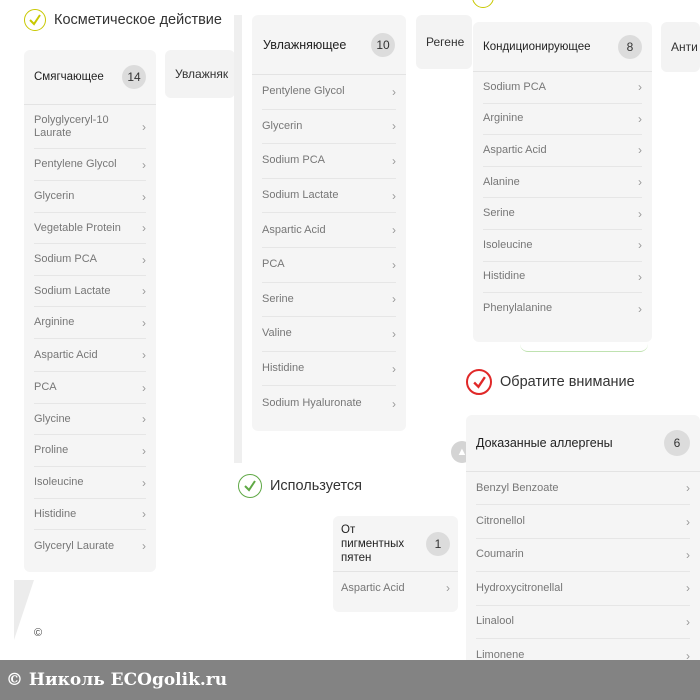 The height and width of the screenshot is (700, 700). Describe the element at coordinates (90, 546) in the screenshot. I see `list-item: Glyceryl Laurate ›` at that location.